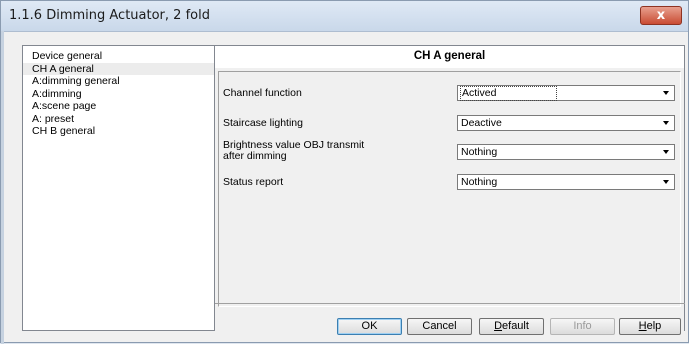 The width and height of the screenshot is (689, 344). Describe the element at coordinates (118, 106) in the screenshot. I see `nav-item-a-scene-page: A:scene page` at that location.